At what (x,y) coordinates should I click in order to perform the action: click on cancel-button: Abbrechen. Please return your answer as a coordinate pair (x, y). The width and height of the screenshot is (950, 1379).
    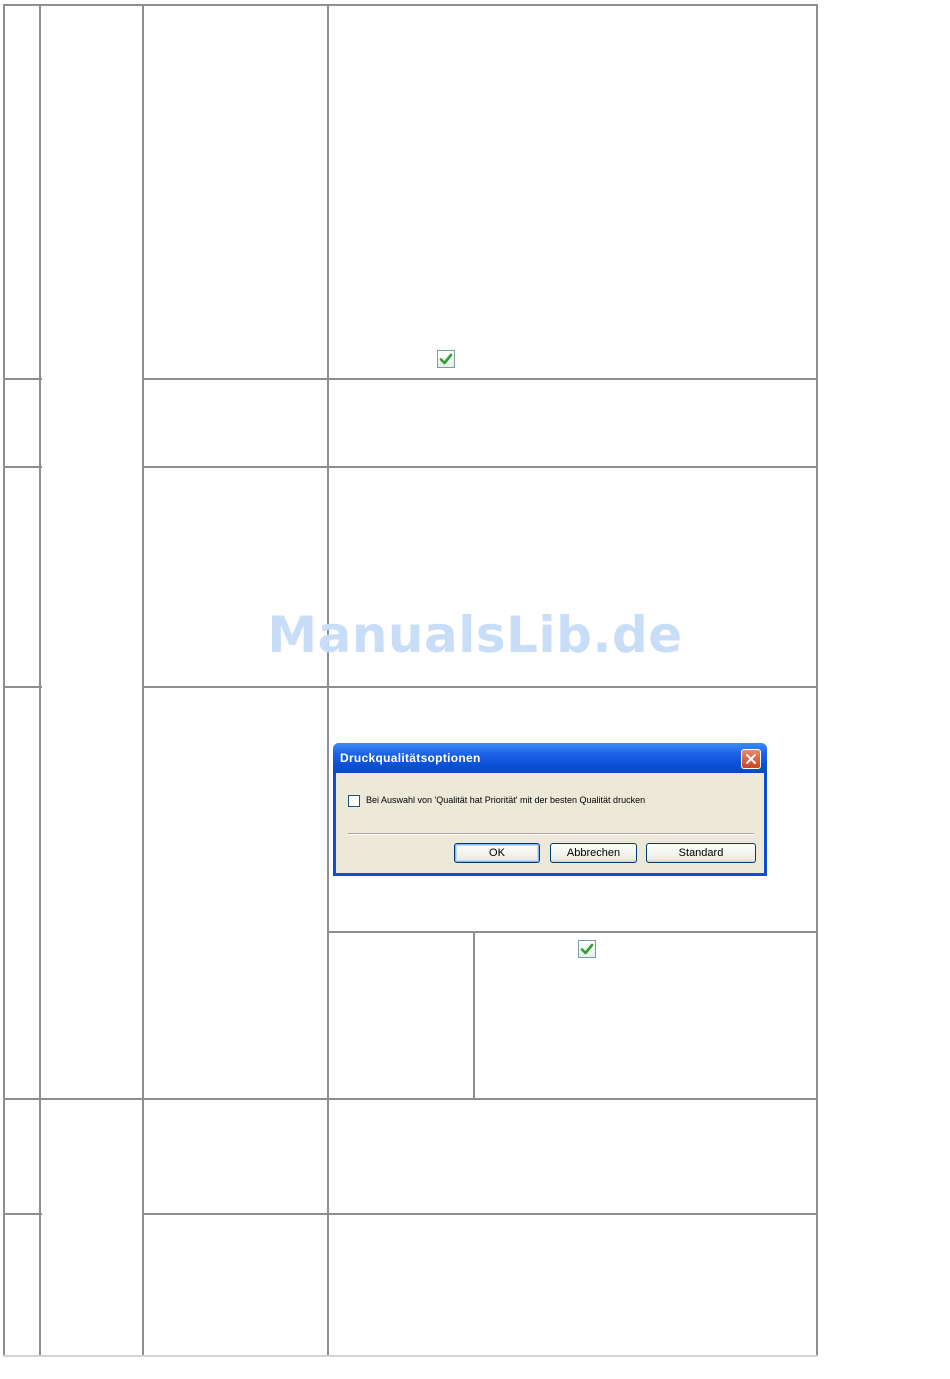
    Looking at the image, I should click on (593, 853).